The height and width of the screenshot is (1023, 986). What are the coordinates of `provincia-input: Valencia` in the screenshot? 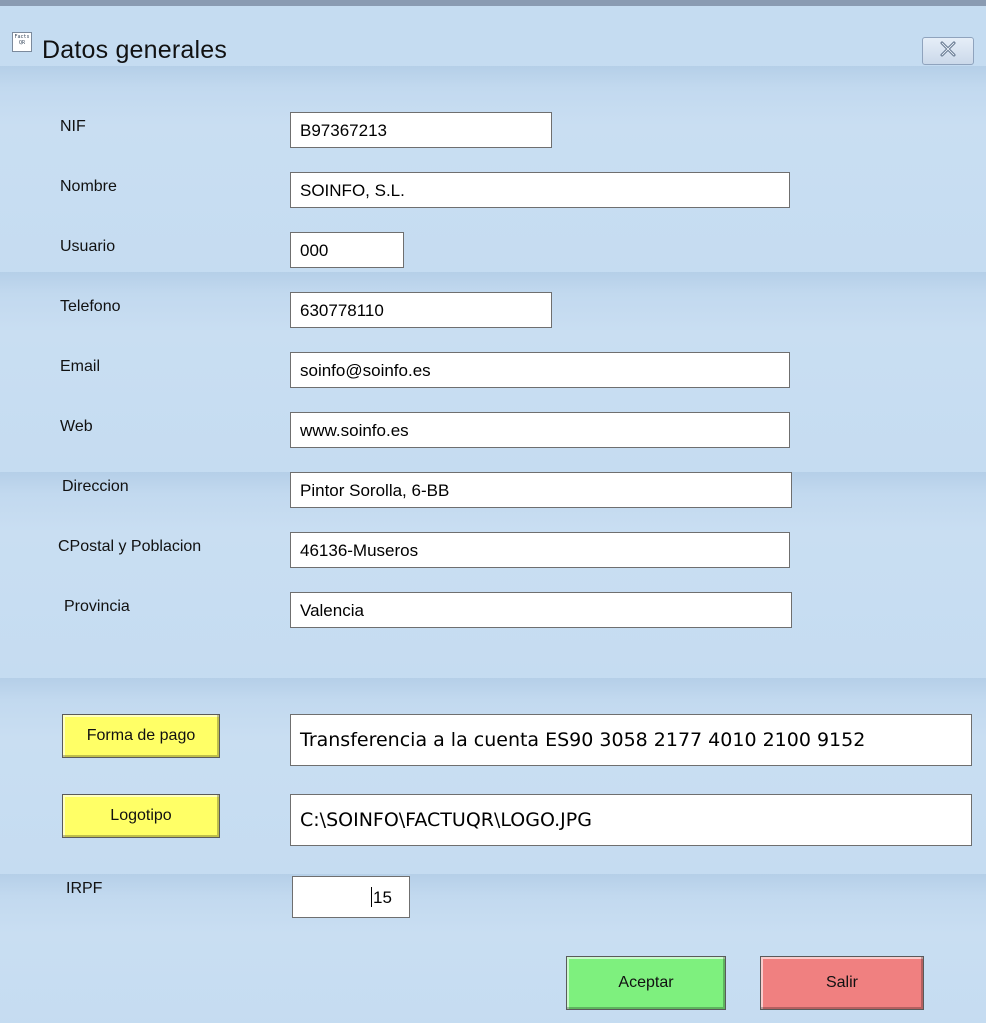 It's located at (541, 610).